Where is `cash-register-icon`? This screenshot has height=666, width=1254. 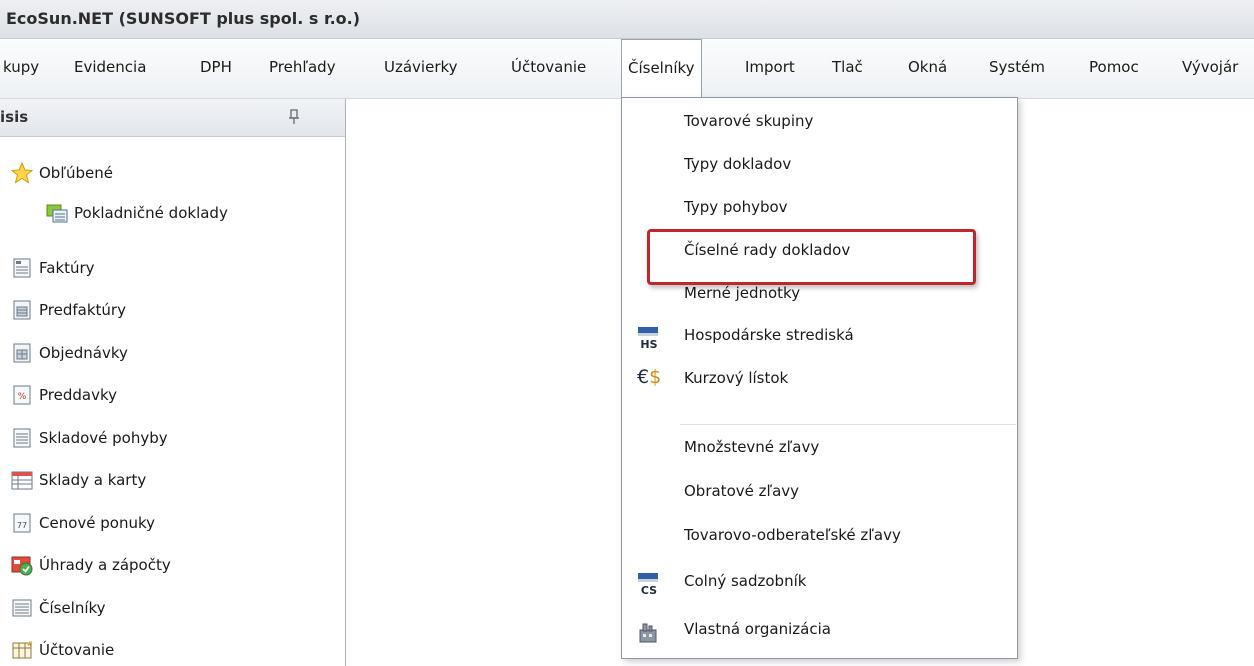
cash-register-icon is located at coordinates (57, 213).